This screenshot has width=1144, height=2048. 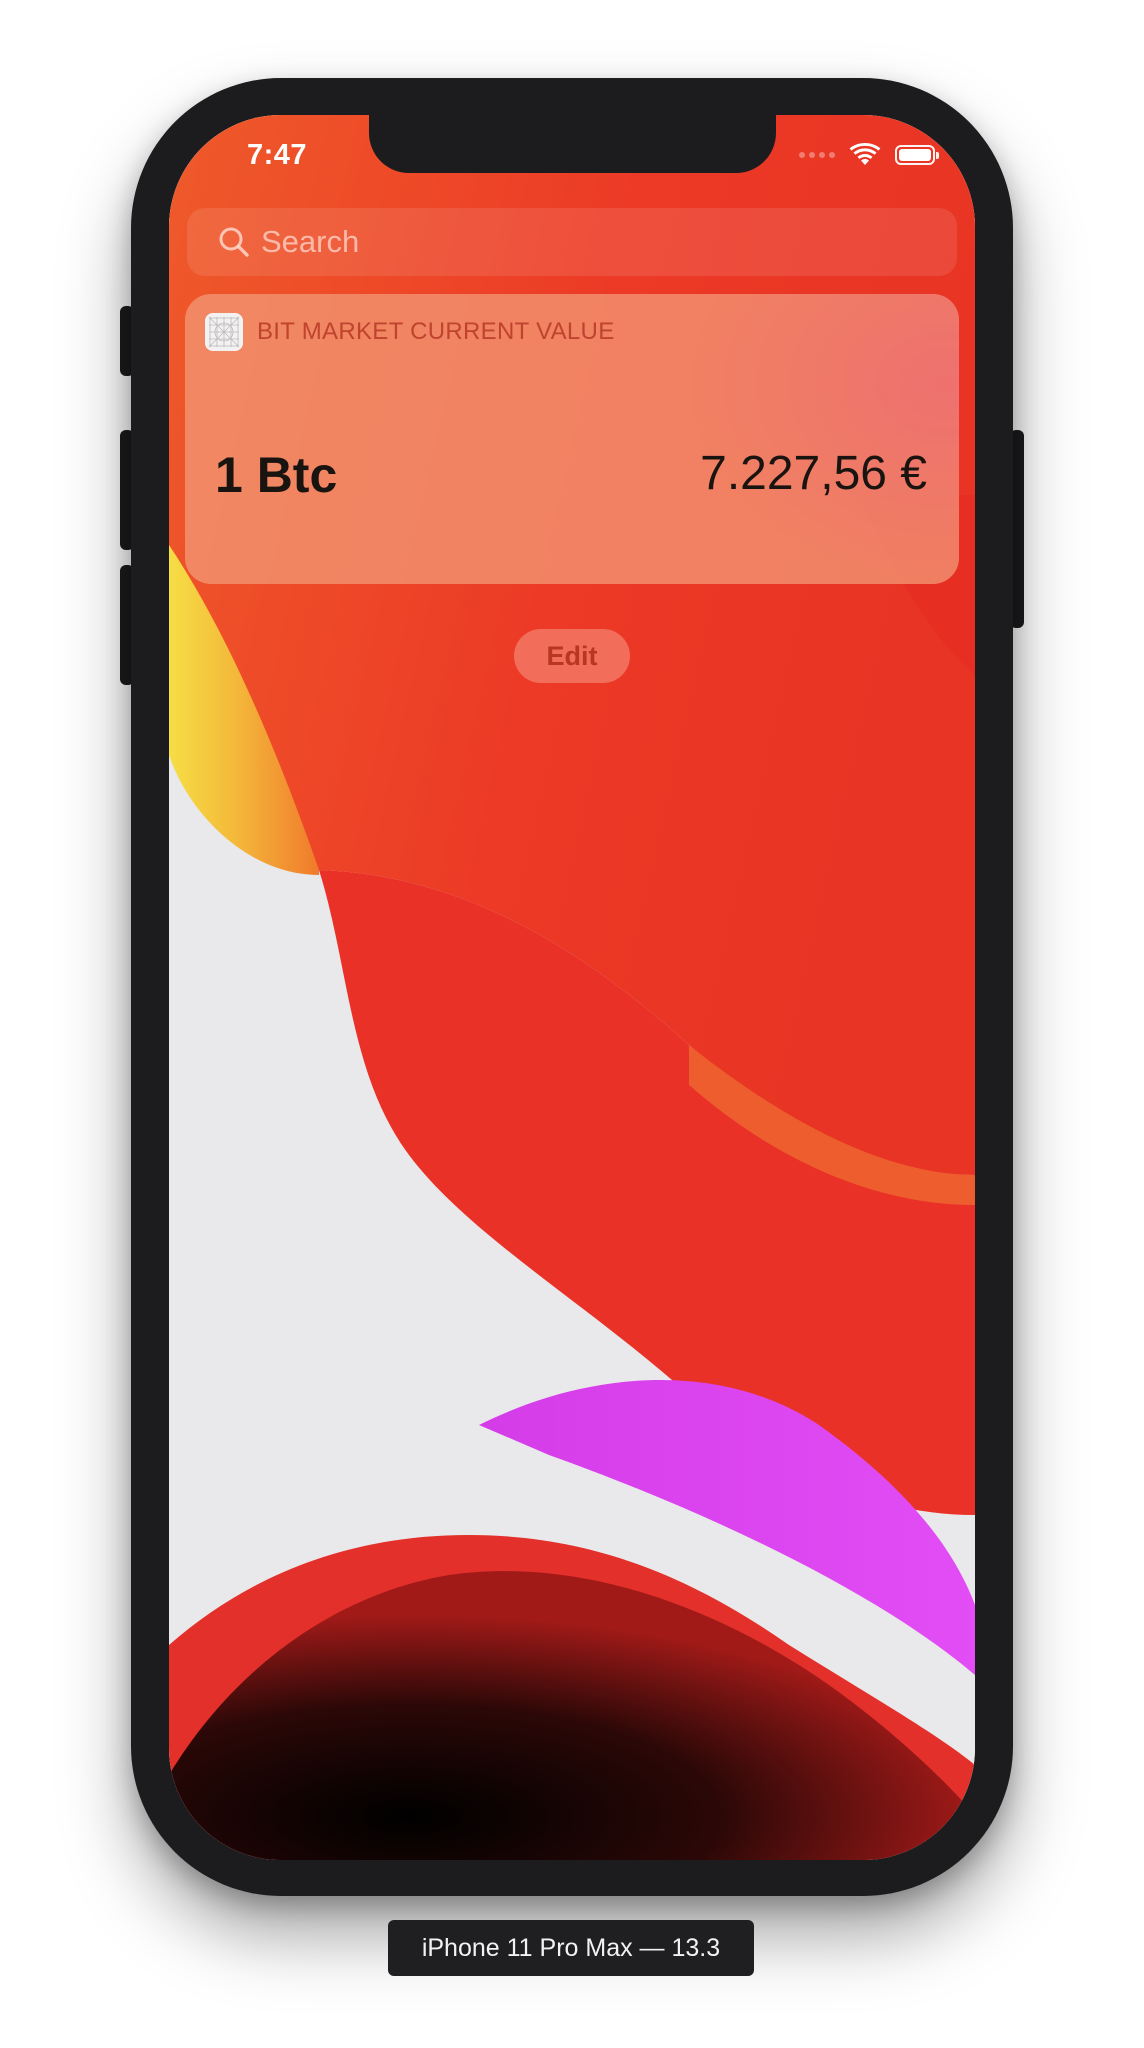 What do you see at coordinates (572, 656) in the screenshot?
I see `edit-button: Edit` at bounding box center [572, 656].